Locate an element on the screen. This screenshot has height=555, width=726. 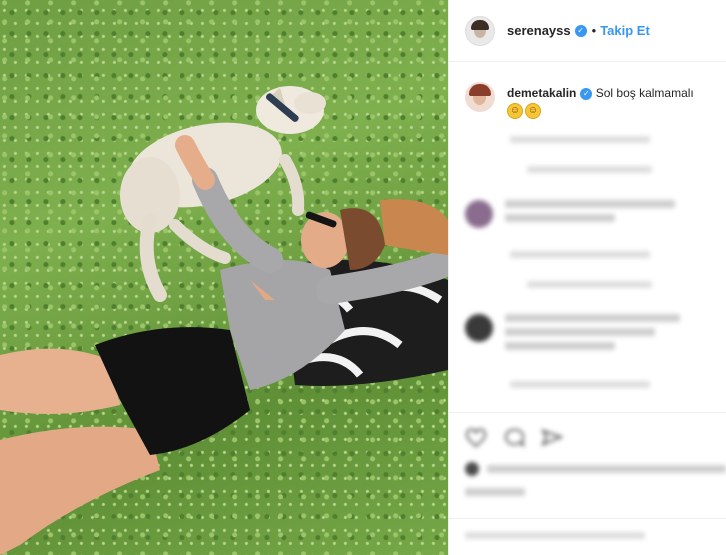
action-bar is located at coordinates (595, 438).